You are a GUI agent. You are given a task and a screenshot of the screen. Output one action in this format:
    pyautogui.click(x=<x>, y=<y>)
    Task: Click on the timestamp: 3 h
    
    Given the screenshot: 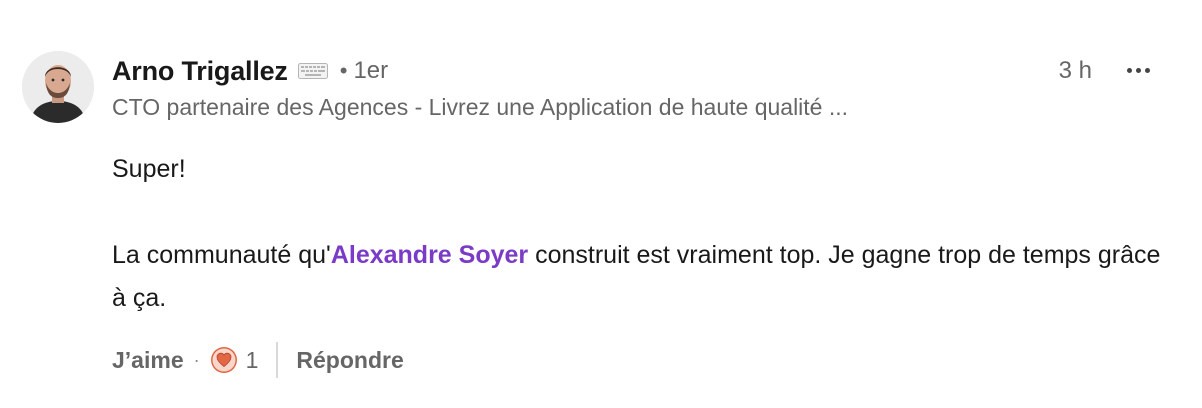 What is the action you would take?
    pyautogui.click(x=1075, y=70)
    